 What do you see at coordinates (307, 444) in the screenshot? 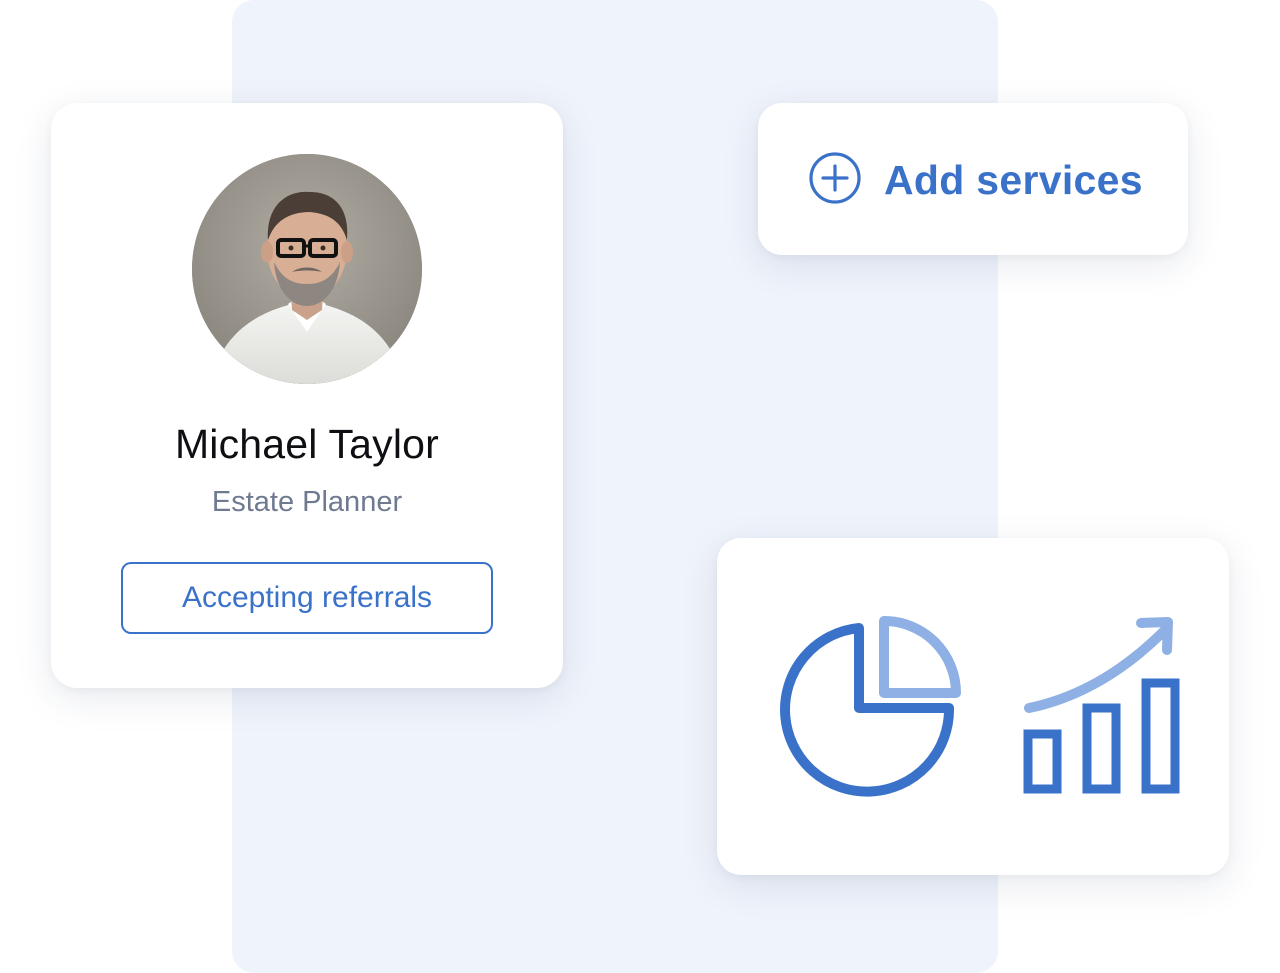
I see `profile-name: Michael Taylor` at bounding box center [307, 444].